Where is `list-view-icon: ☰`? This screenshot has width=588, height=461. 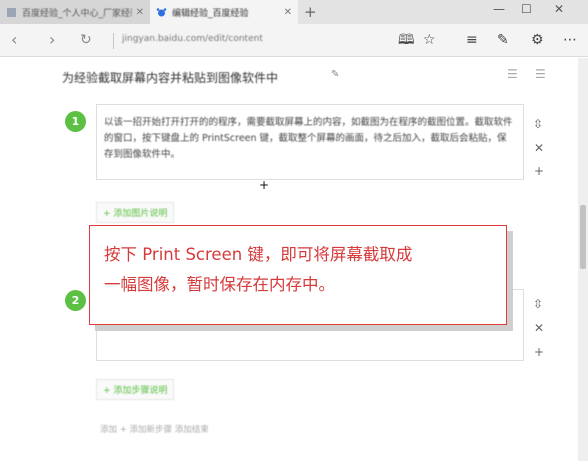 list-view-icon: ☰ is located at coordinates (512, 74).